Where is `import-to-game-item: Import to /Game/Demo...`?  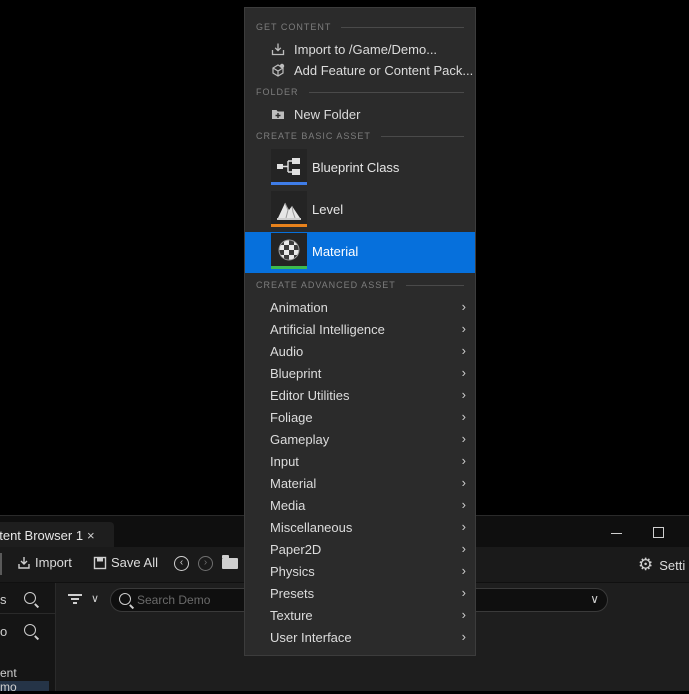 import-to-game-item: Import to /Game/Demo... is located at coordinates (360, 49).